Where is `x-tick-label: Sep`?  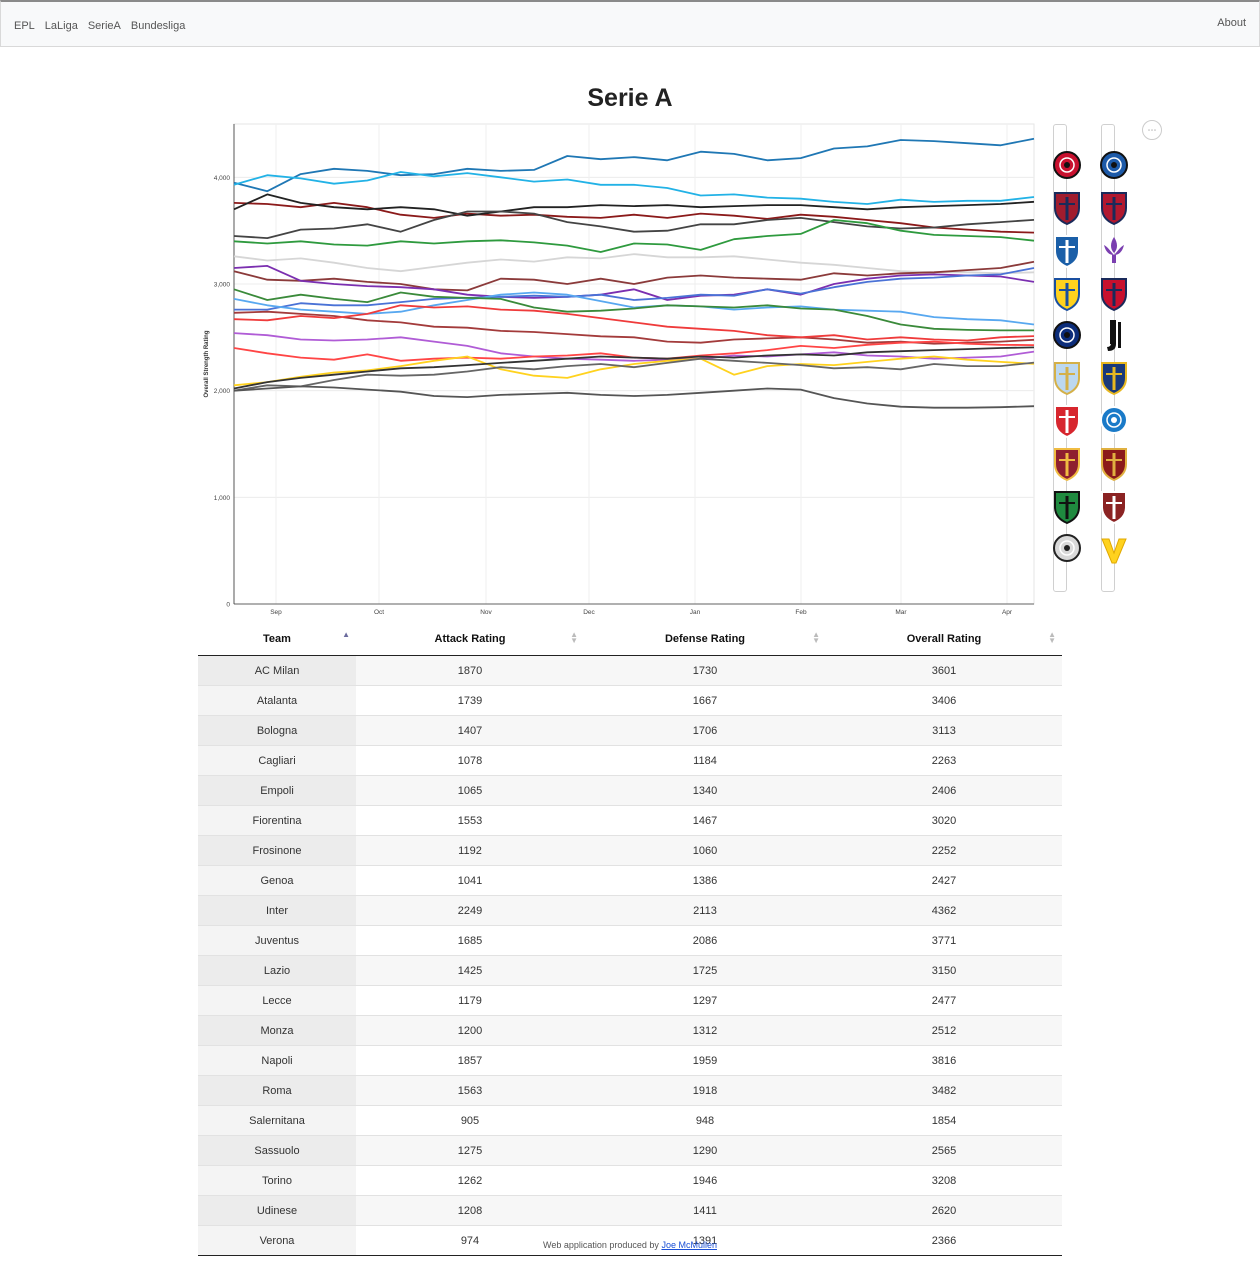
x-tick-label: Sep is located at coordinates (276, 612).